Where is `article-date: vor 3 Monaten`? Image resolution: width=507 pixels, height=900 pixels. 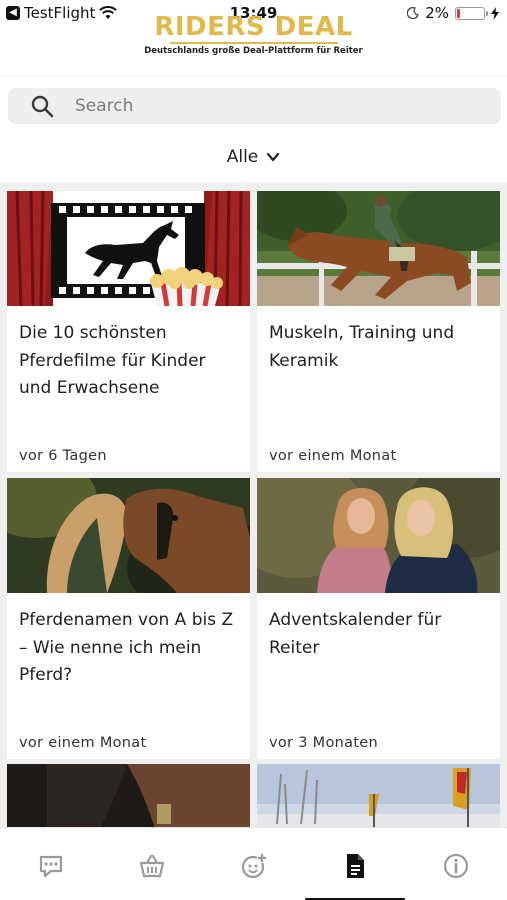
article-date: vor 3 Monaten is located at coordinates (324, 743).